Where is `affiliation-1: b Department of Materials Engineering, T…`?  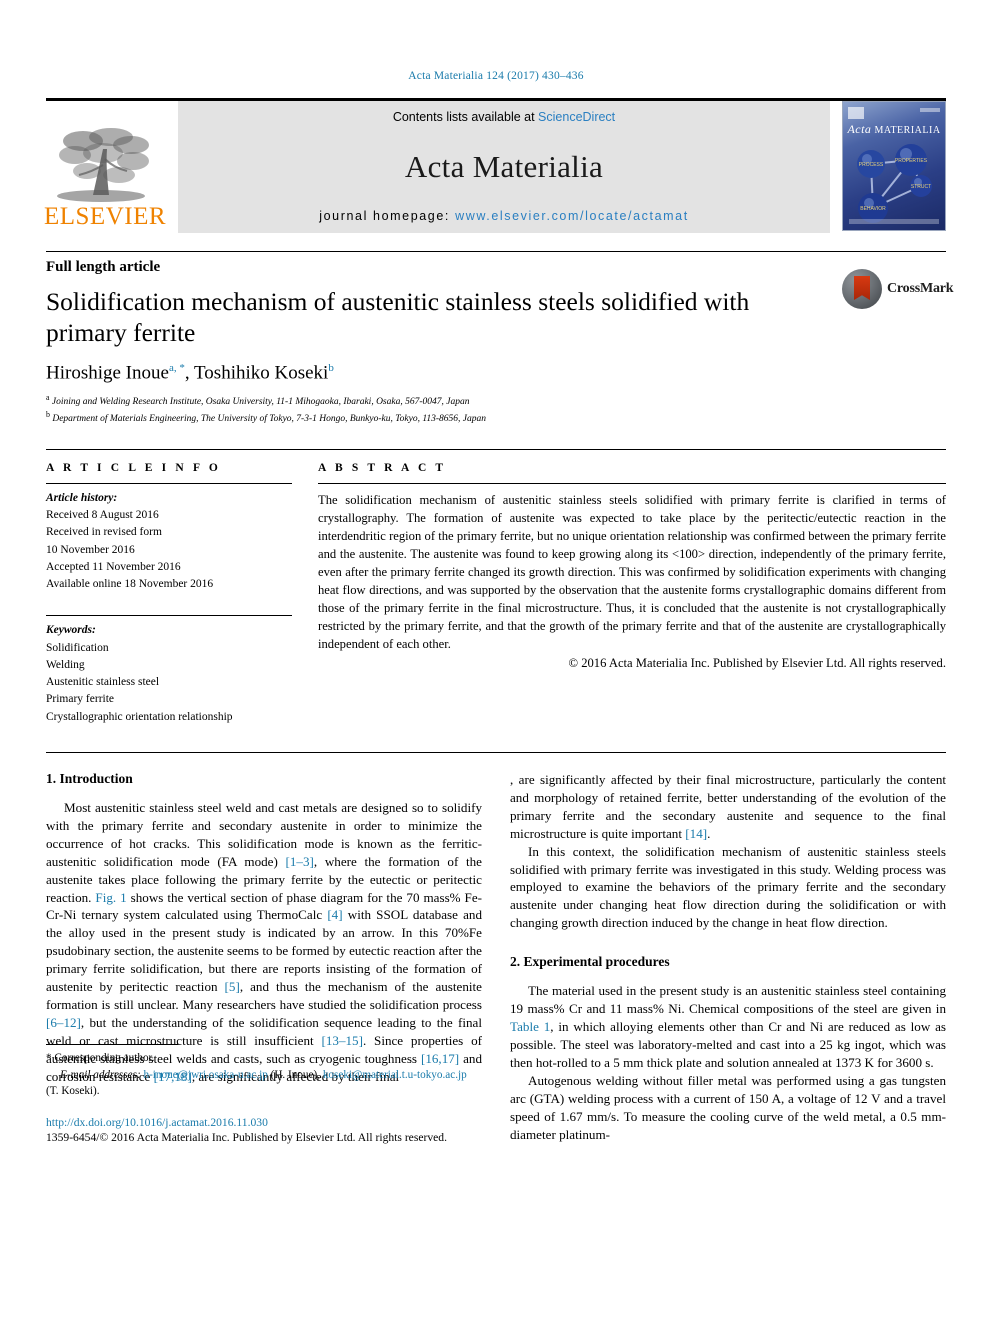
affiliation-1: b Department of Materials Engineering, T… is located at coordinates (496, 418).